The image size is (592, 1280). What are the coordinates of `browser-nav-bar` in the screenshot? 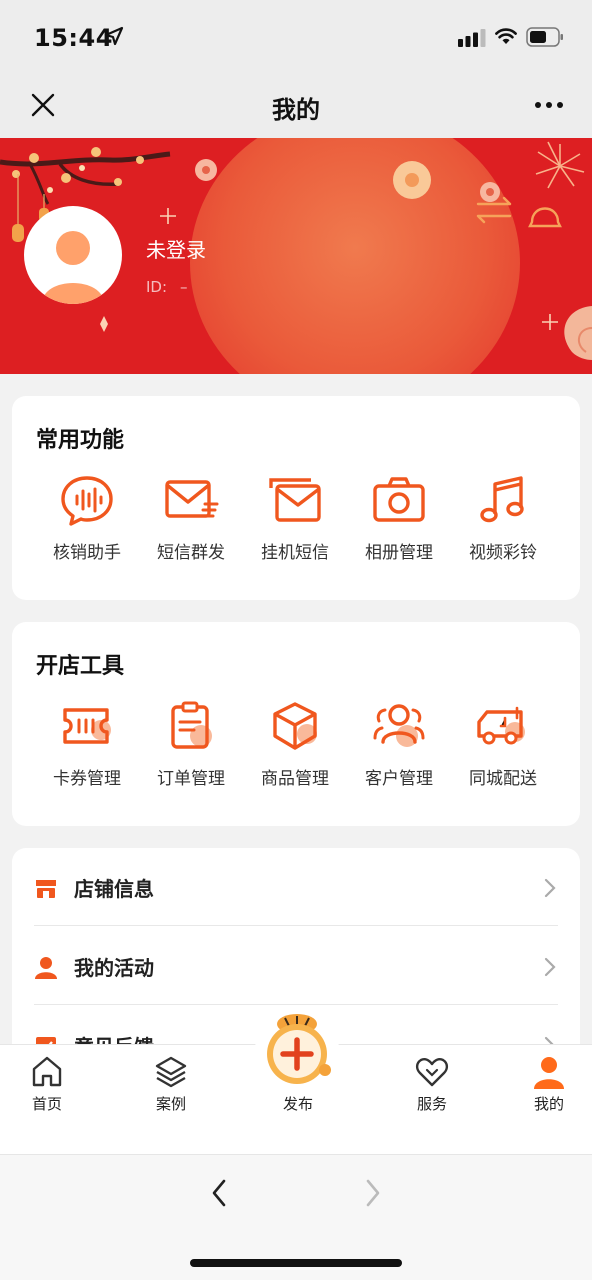 It's located at (296, 1217).